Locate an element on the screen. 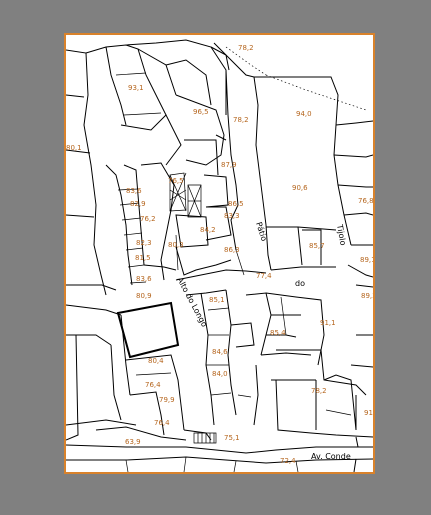  elevation-label: 81,5 is located at coordinates (143, 258).